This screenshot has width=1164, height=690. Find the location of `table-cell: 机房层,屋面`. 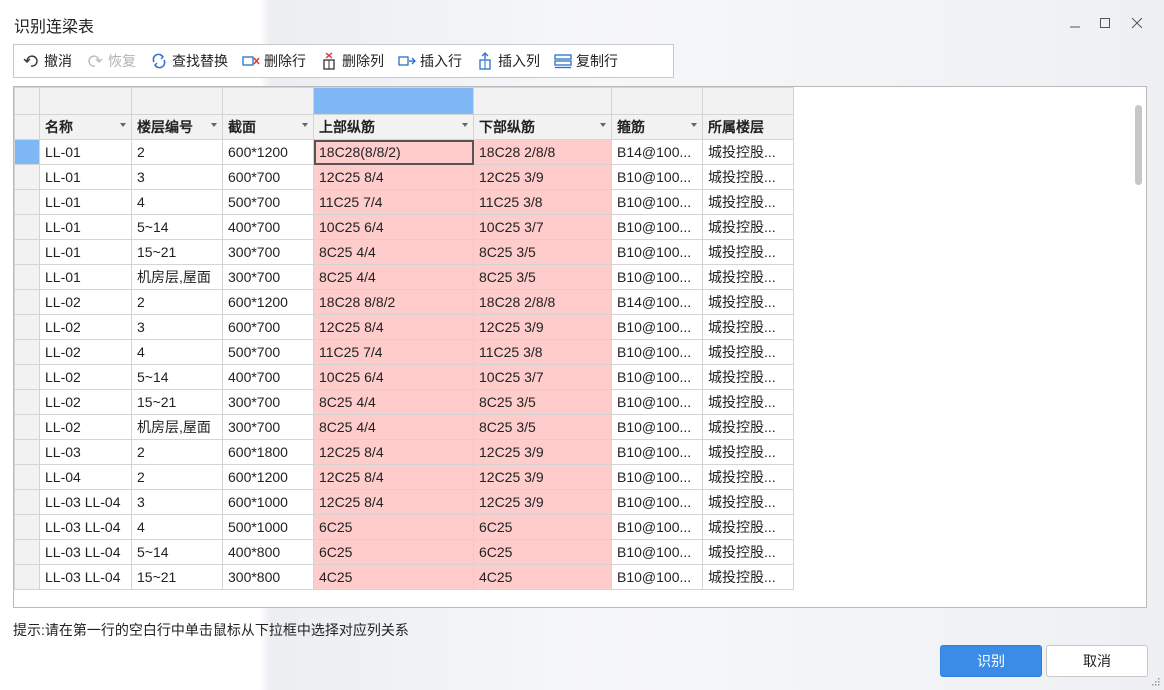

table-cell: 机房层,屋面 is located at coordinates (177, 277).